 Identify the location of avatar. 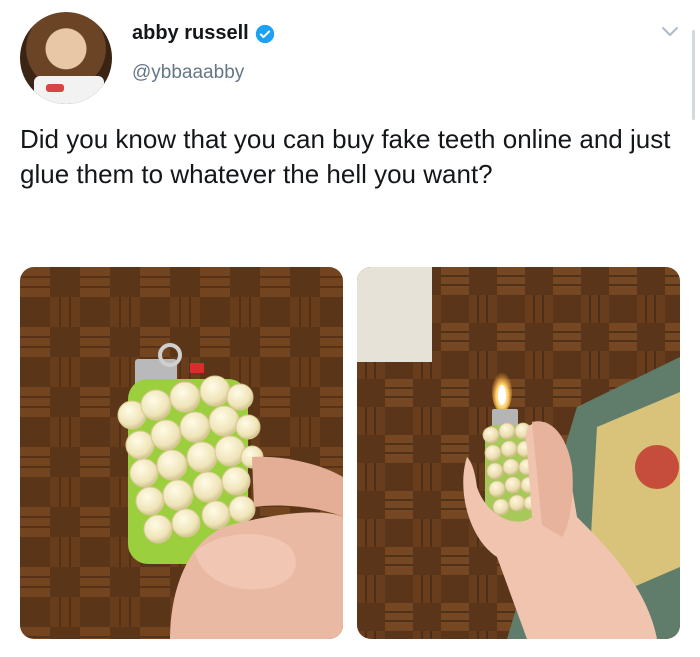
(66, 58).